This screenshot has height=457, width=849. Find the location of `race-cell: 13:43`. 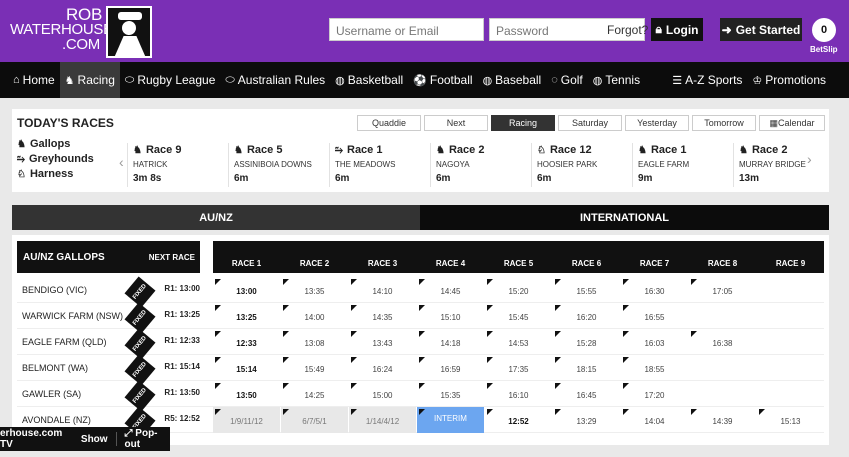

race-cell: 13:43 is located at coordinates (382, 342).